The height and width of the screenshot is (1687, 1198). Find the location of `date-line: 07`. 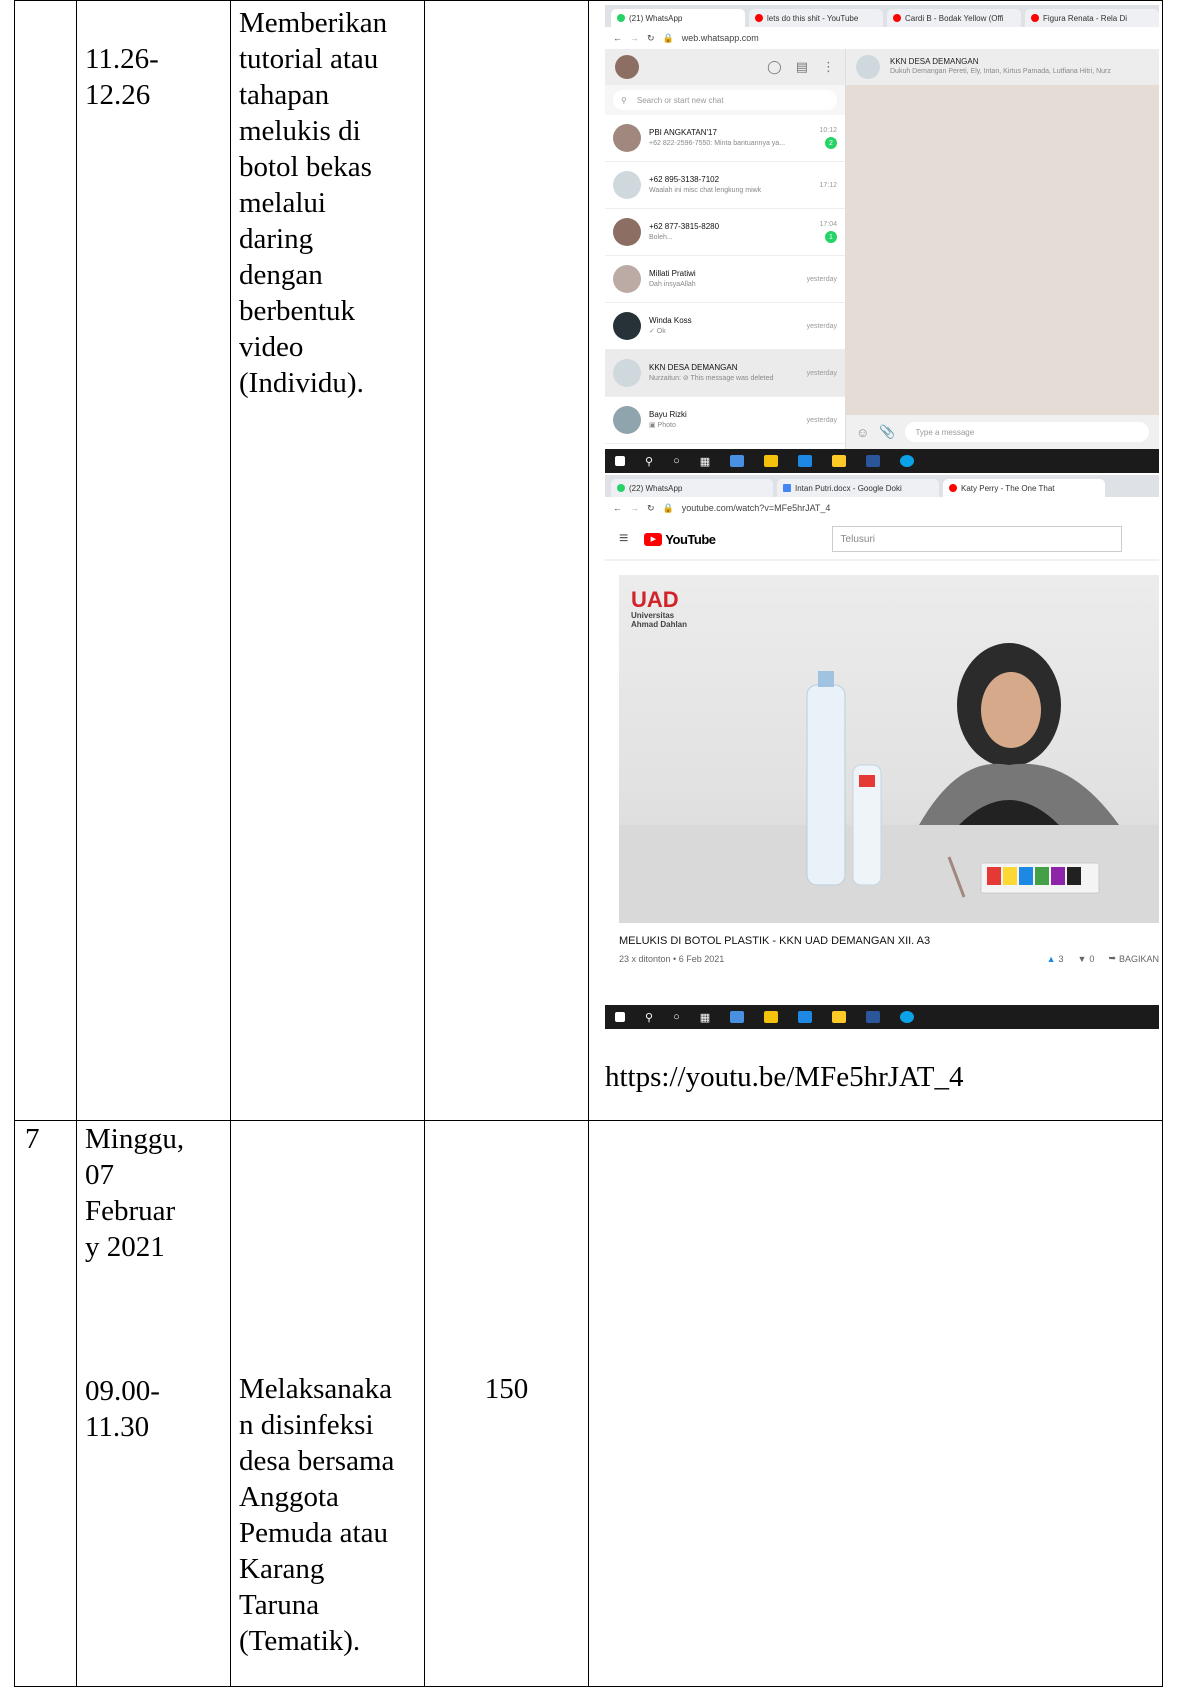

date-line: 07 is located at coordinates (99, 1175).